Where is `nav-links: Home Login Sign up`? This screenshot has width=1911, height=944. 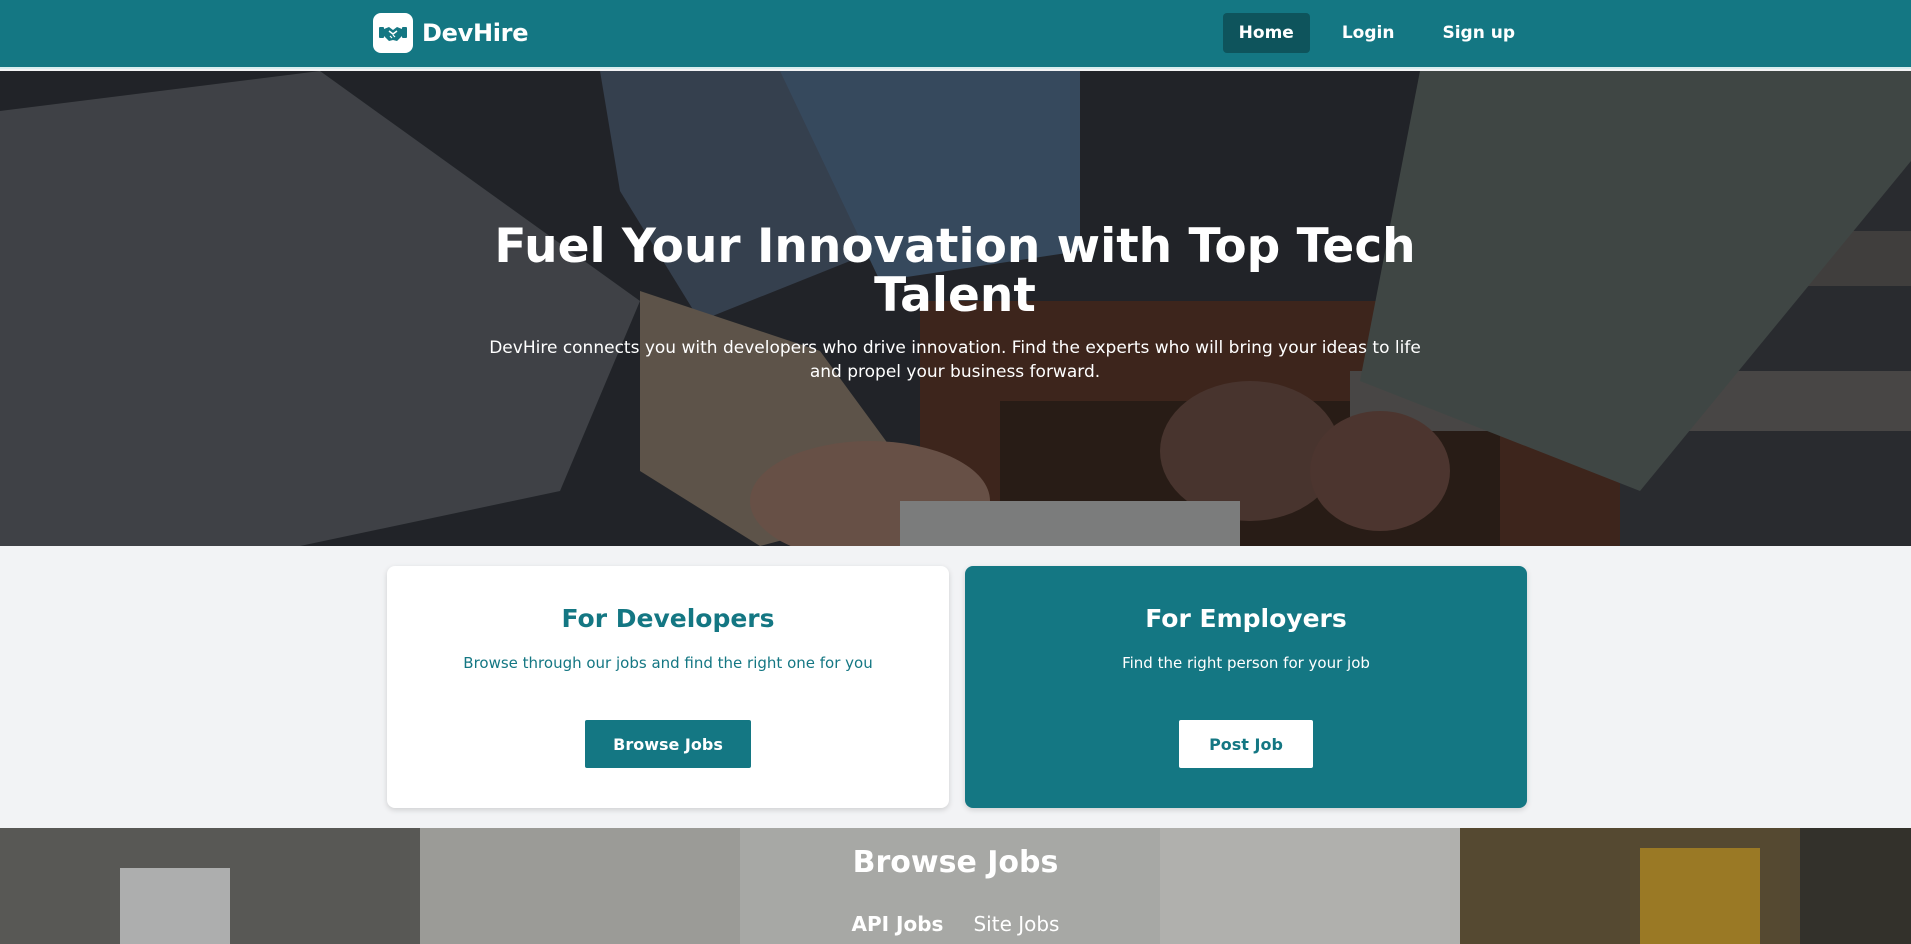
nav-links: Home Login Sign up is located at coordinates (1376, 33).